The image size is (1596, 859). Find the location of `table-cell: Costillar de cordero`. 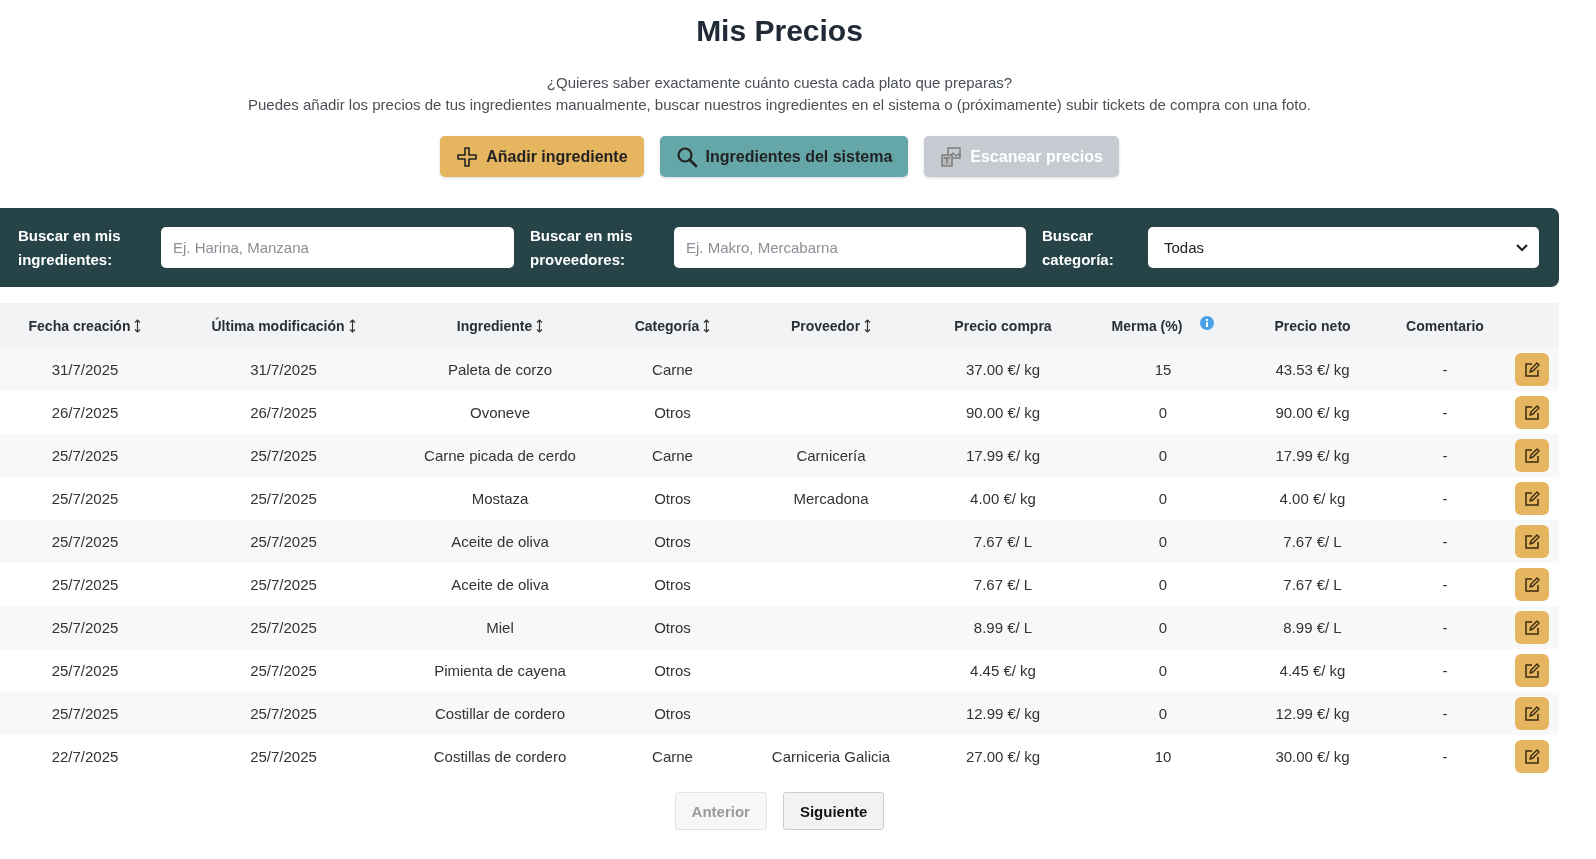

table-cell: Costillar de cordero is located at coordinates (500, 713).